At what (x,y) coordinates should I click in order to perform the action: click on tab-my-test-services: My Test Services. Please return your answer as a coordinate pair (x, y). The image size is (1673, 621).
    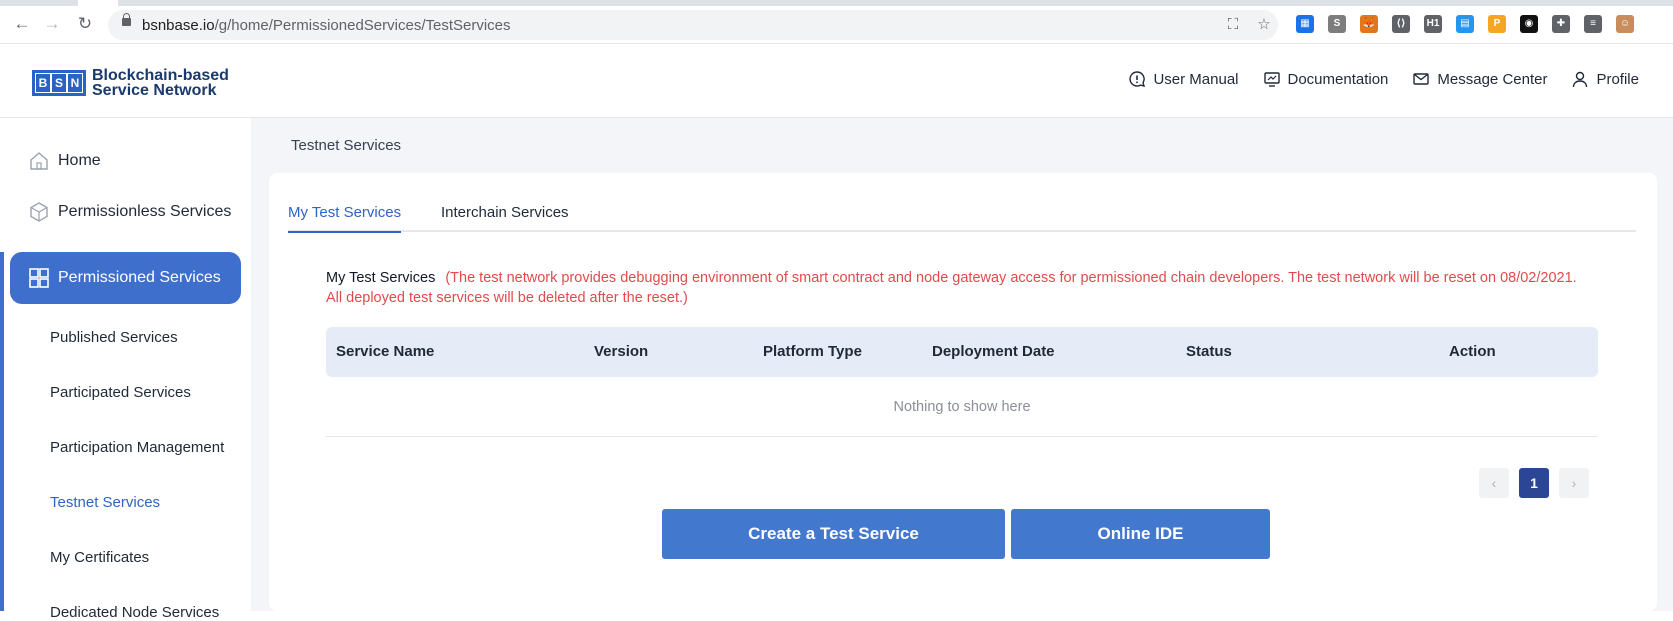
    Looking at the image, I should click on (345, 218).